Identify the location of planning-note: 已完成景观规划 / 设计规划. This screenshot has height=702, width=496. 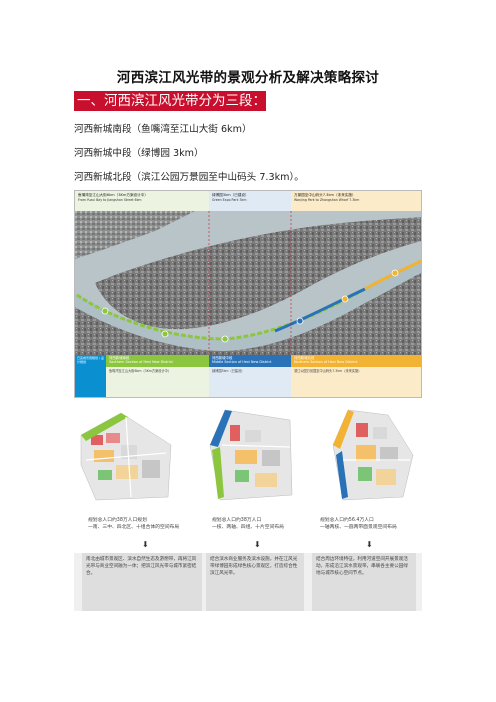
(90, 376).